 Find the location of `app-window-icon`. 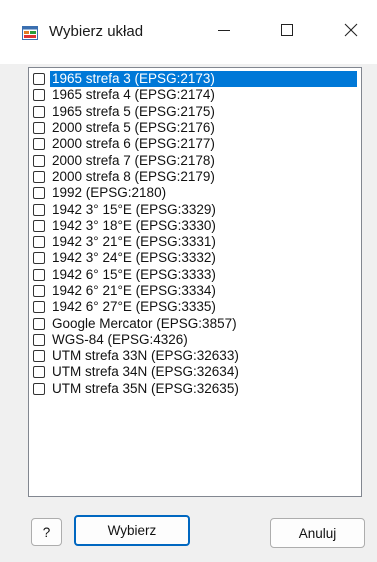

app-window-icon is located at coordinates (30, 33).